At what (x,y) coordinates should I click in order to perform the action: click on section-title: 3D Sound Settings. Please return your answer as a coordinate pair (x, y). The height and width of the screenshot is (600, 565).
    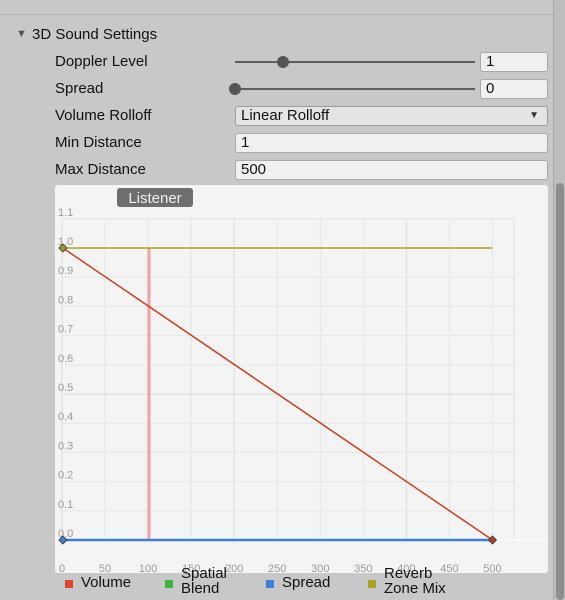
    Looking at the image, I should click on (95, 34).